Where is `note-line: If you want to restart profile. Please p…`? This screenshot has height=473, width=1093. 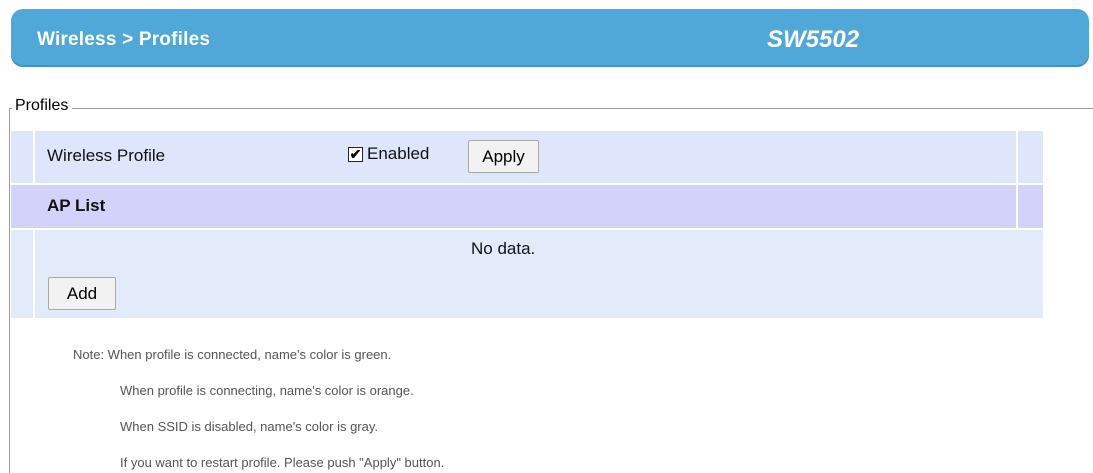
note-line: If you want to restart profile. Please p… is located at coordinates (282, 462).